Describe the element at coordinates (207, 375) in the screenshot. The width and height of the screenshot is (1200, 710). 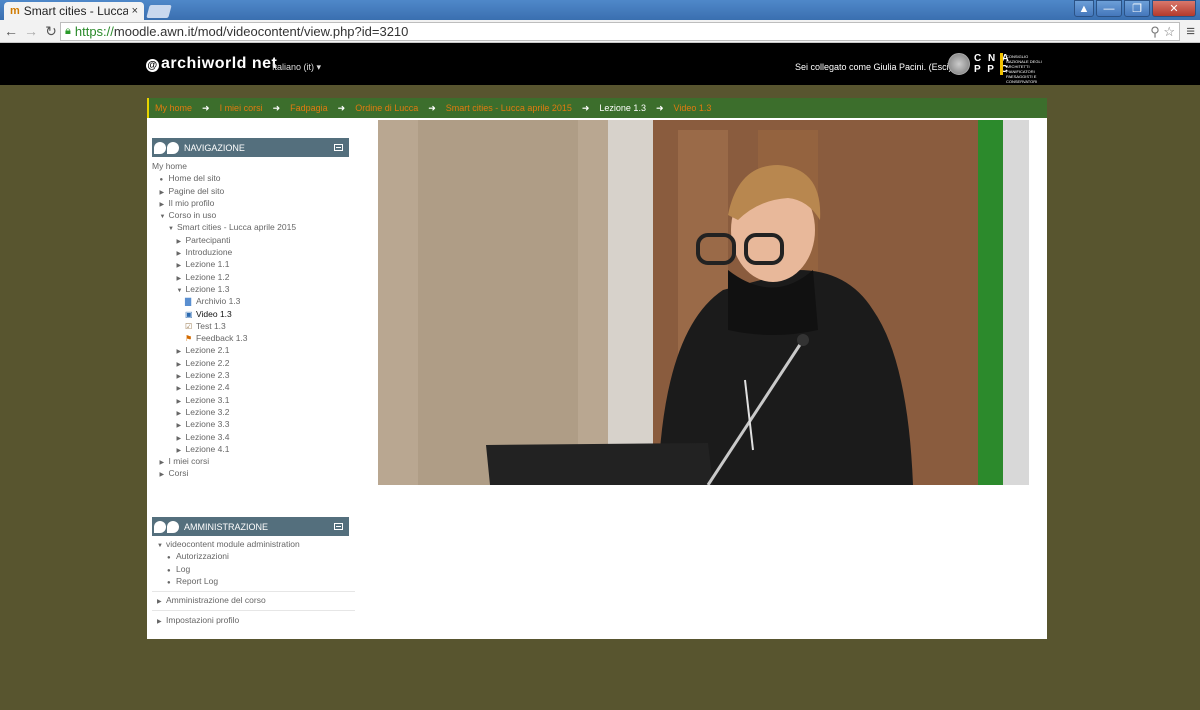
I see `nav-item-label: Lezione 2.3` at that location.